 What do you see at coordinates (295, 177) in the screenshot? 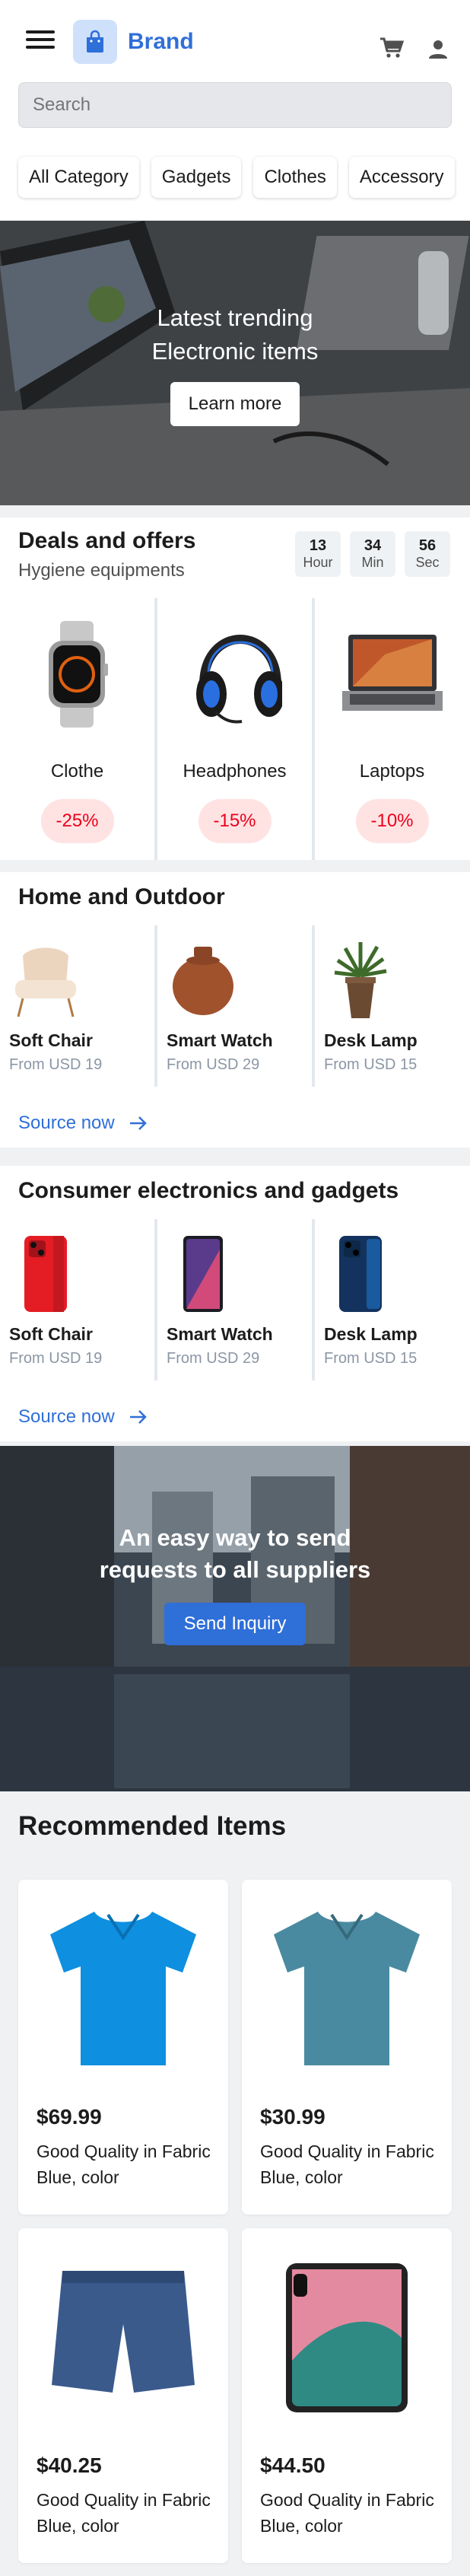
I see `chip-clothes: Clothes` at bounding box center [295, 177].